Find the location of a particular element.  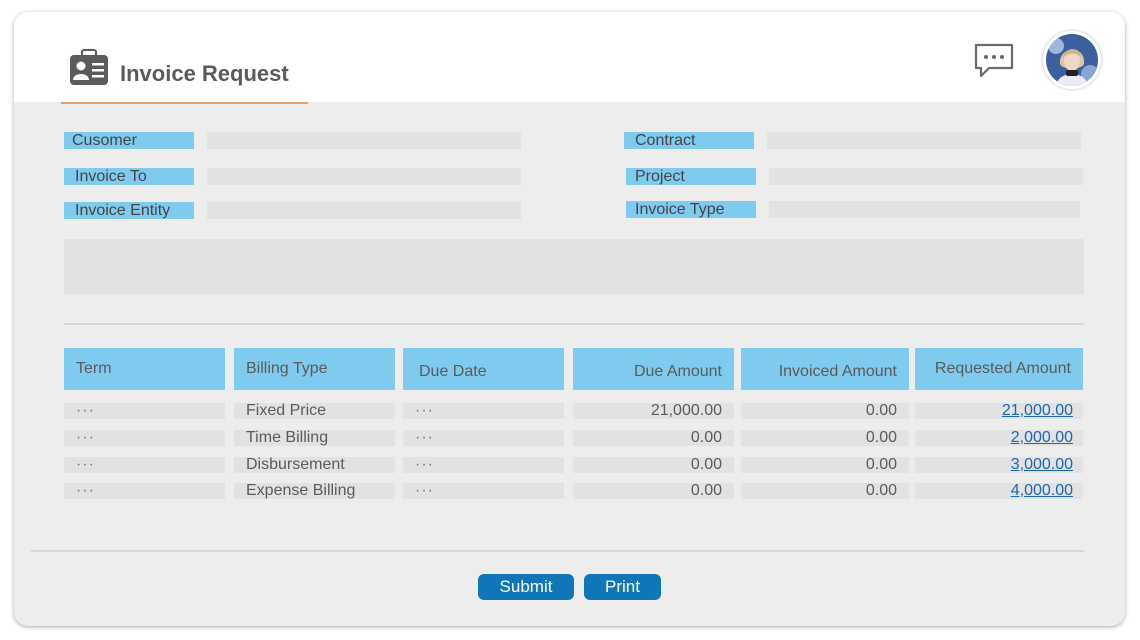

notes-textarea is located at coordinates (574, 266).